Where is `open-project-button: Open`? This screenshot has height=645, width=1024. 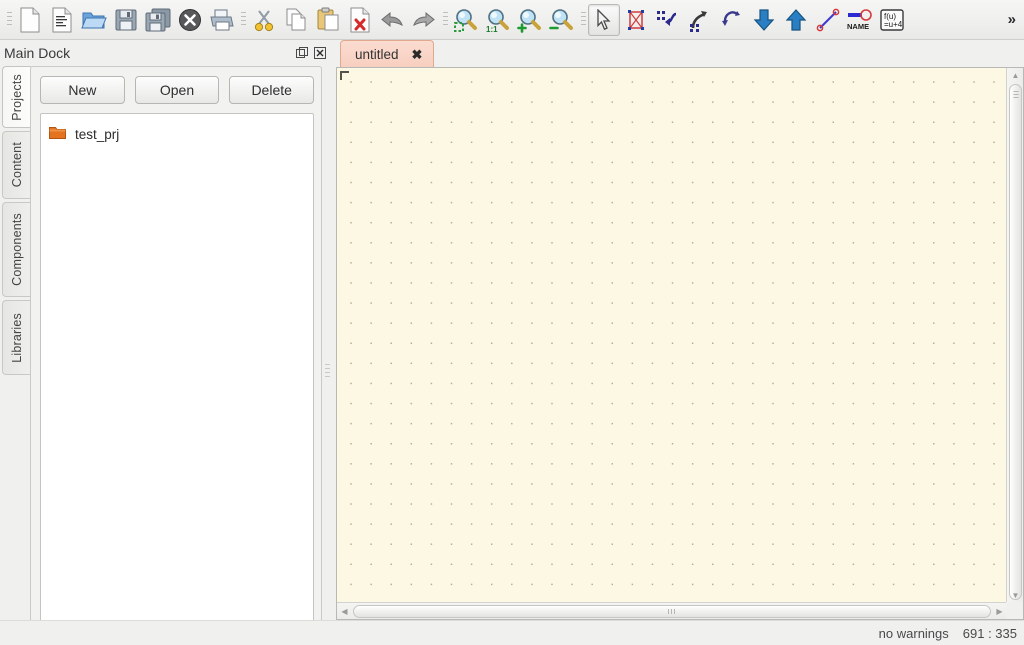
open-project-button: Open is located at coordinates (177, 90).